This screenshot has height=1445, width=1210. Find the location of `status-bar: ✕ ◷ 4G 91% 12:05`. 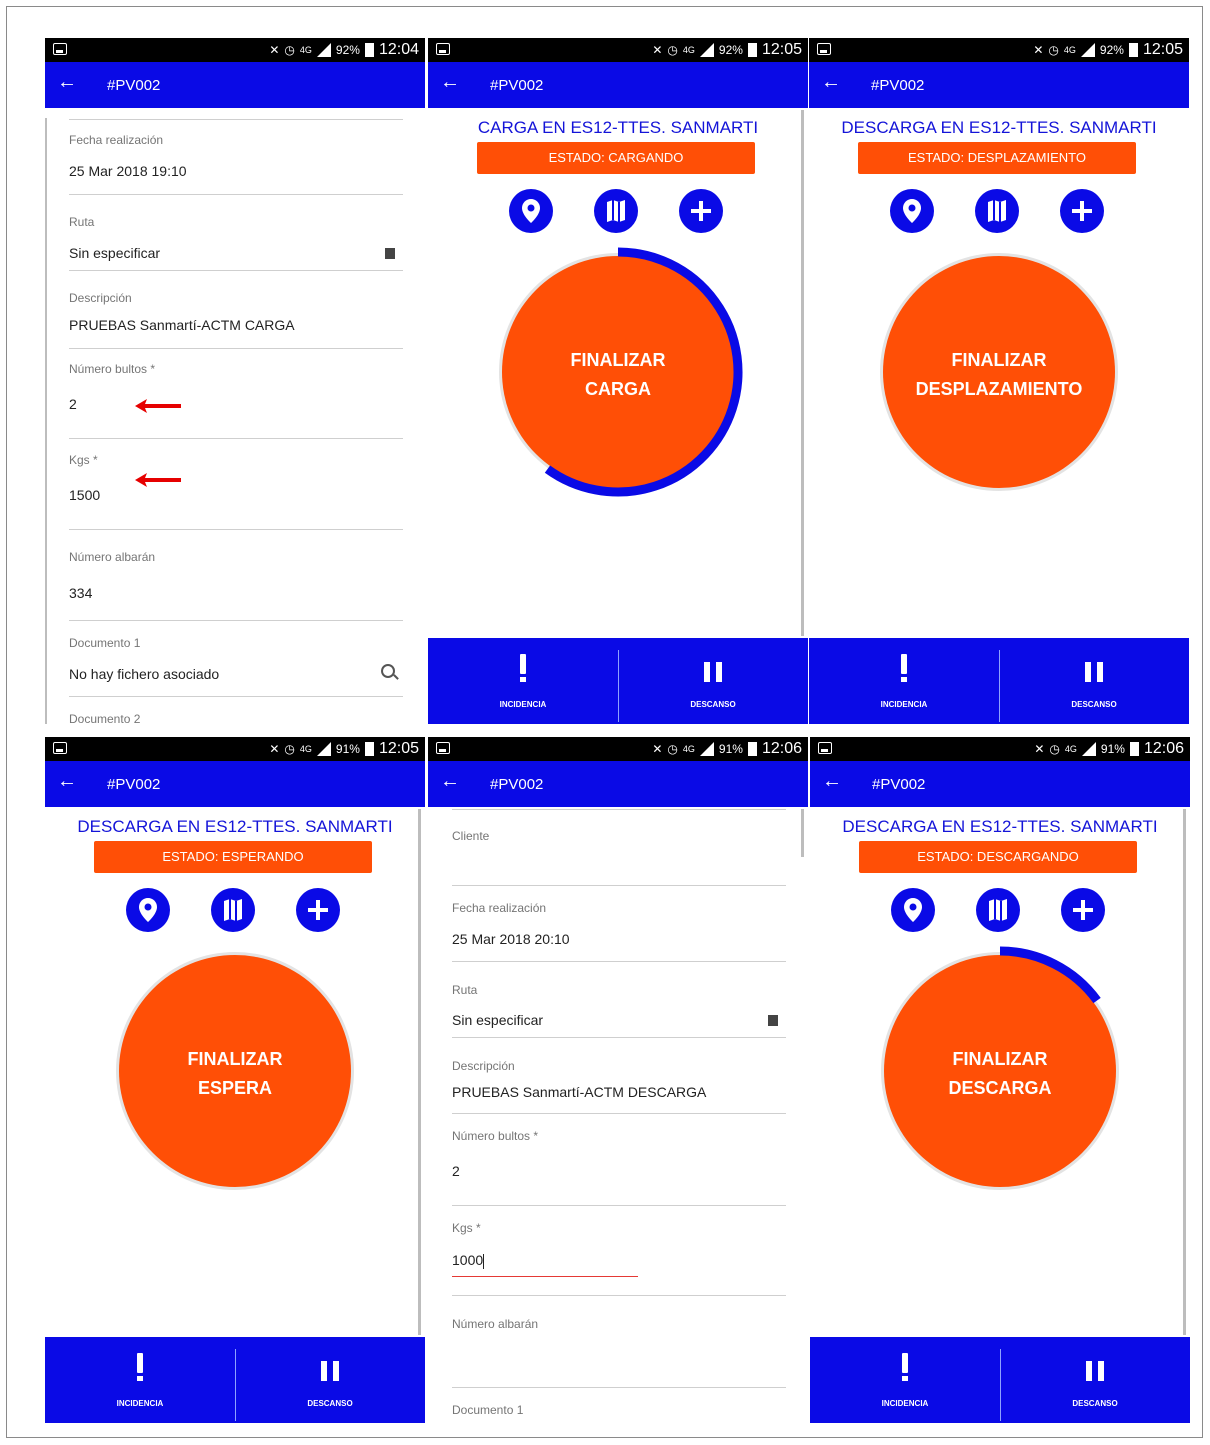

status-bar: ✕ ◷ 4G 91% 12:05 is located at coordinates (235, 749).